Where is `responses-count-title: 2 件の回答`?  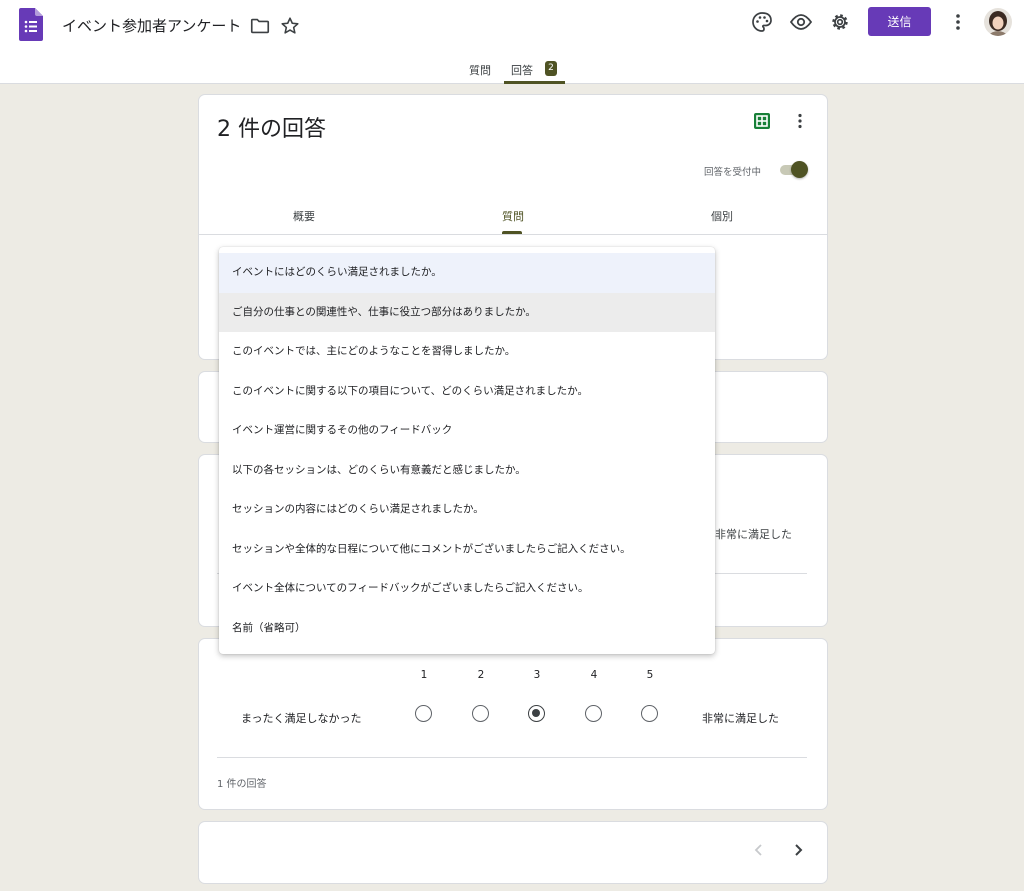 responses-count-title: 2 件の回答 is located at coordinates (271, 129).